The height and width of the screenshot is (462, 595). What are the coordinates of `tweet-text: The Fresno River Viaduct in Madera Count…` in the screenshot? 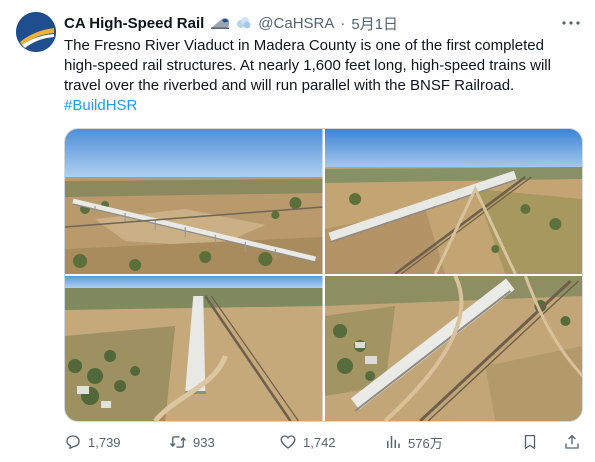 It's located at (321, 76).